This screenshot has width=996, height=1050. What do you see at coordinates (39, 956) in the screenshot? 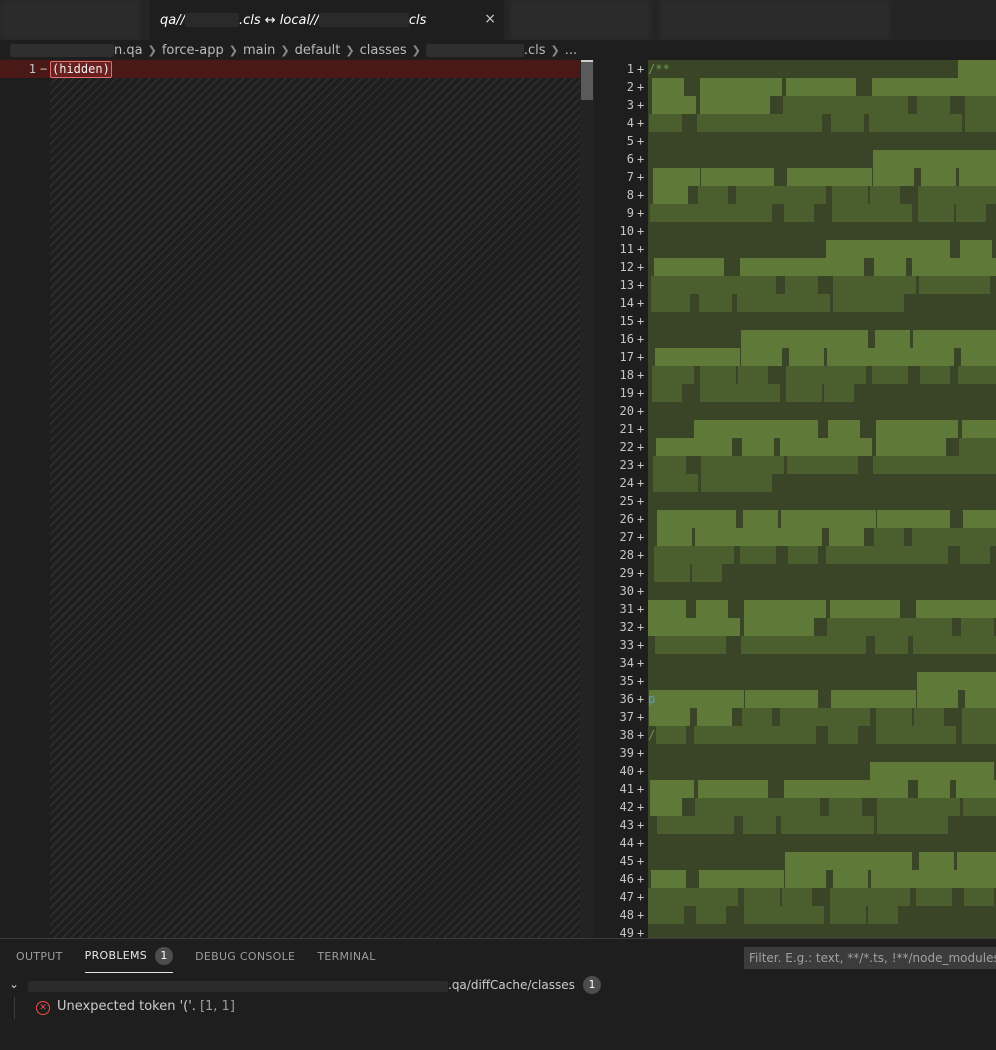
I see `tab-output: OUTPUT` at bounding box center [39, 956].